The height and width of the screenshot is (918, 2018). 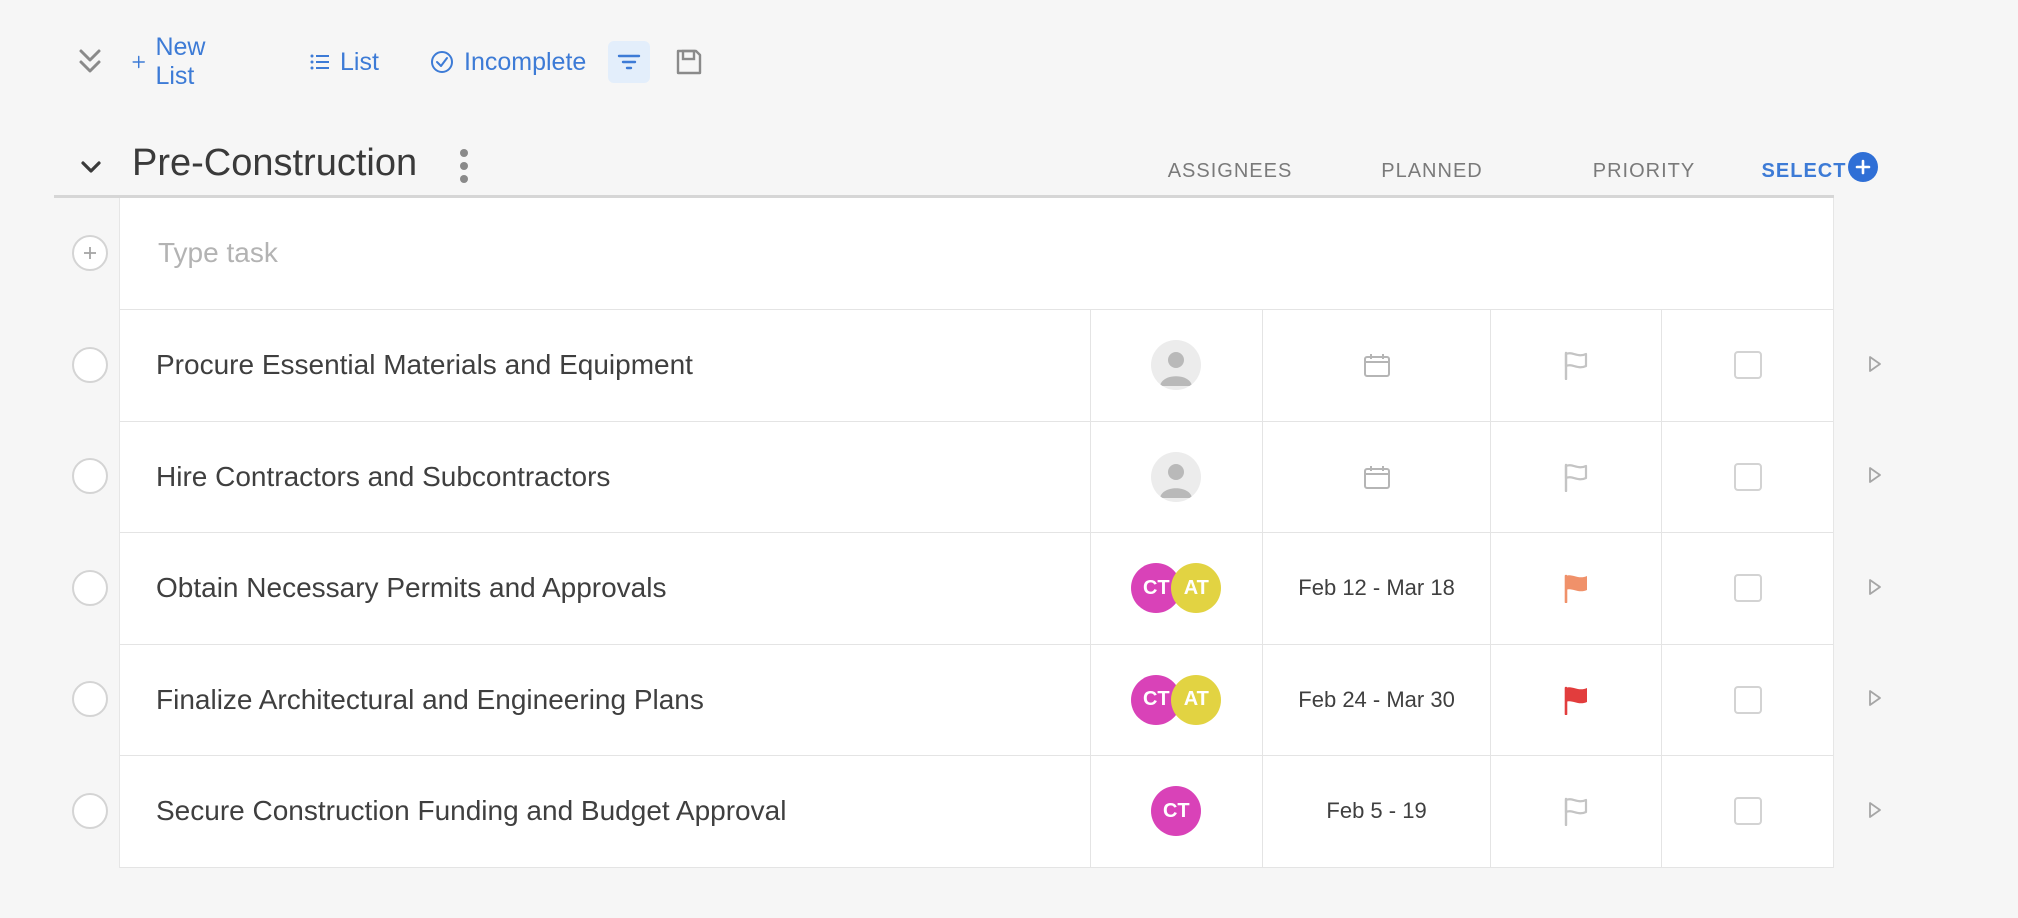 I want to click on save-view-button, so click(x=689, y=62).